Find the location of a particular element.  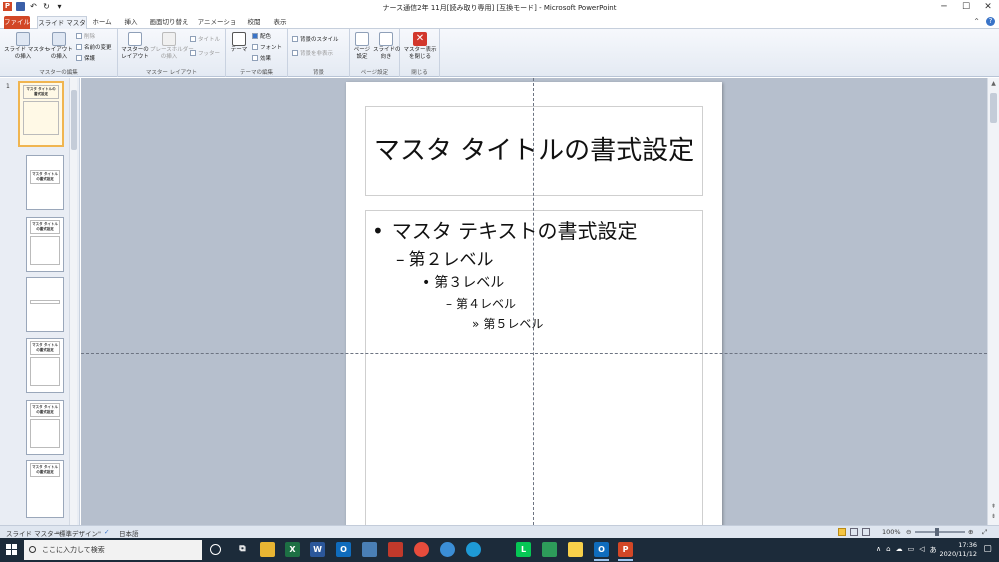

hide-background-checkbox: 背景を非表示 is located at coordinates (312, 53).